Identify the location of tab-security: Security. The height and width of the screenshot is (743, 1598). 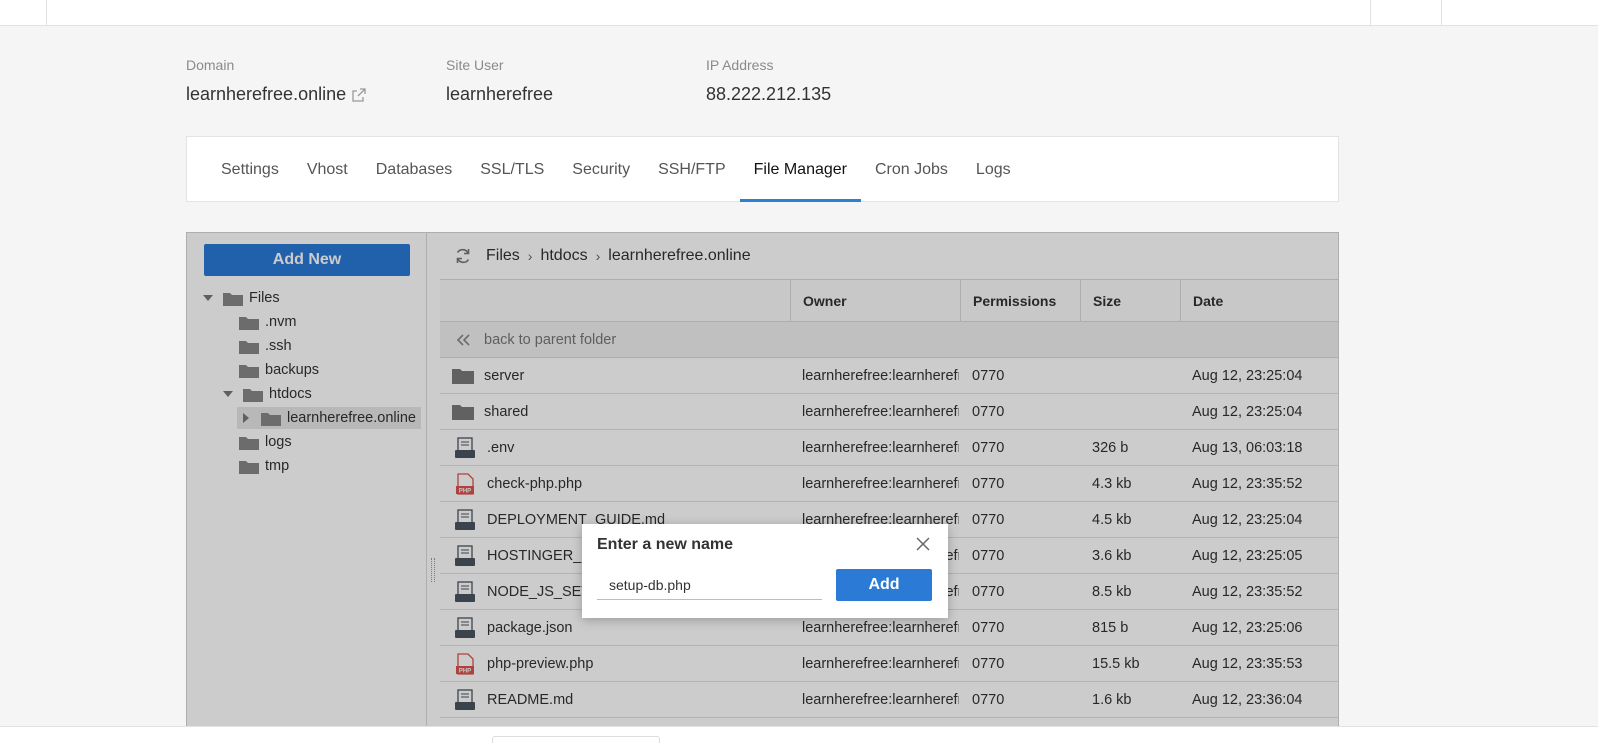
(601, 169).